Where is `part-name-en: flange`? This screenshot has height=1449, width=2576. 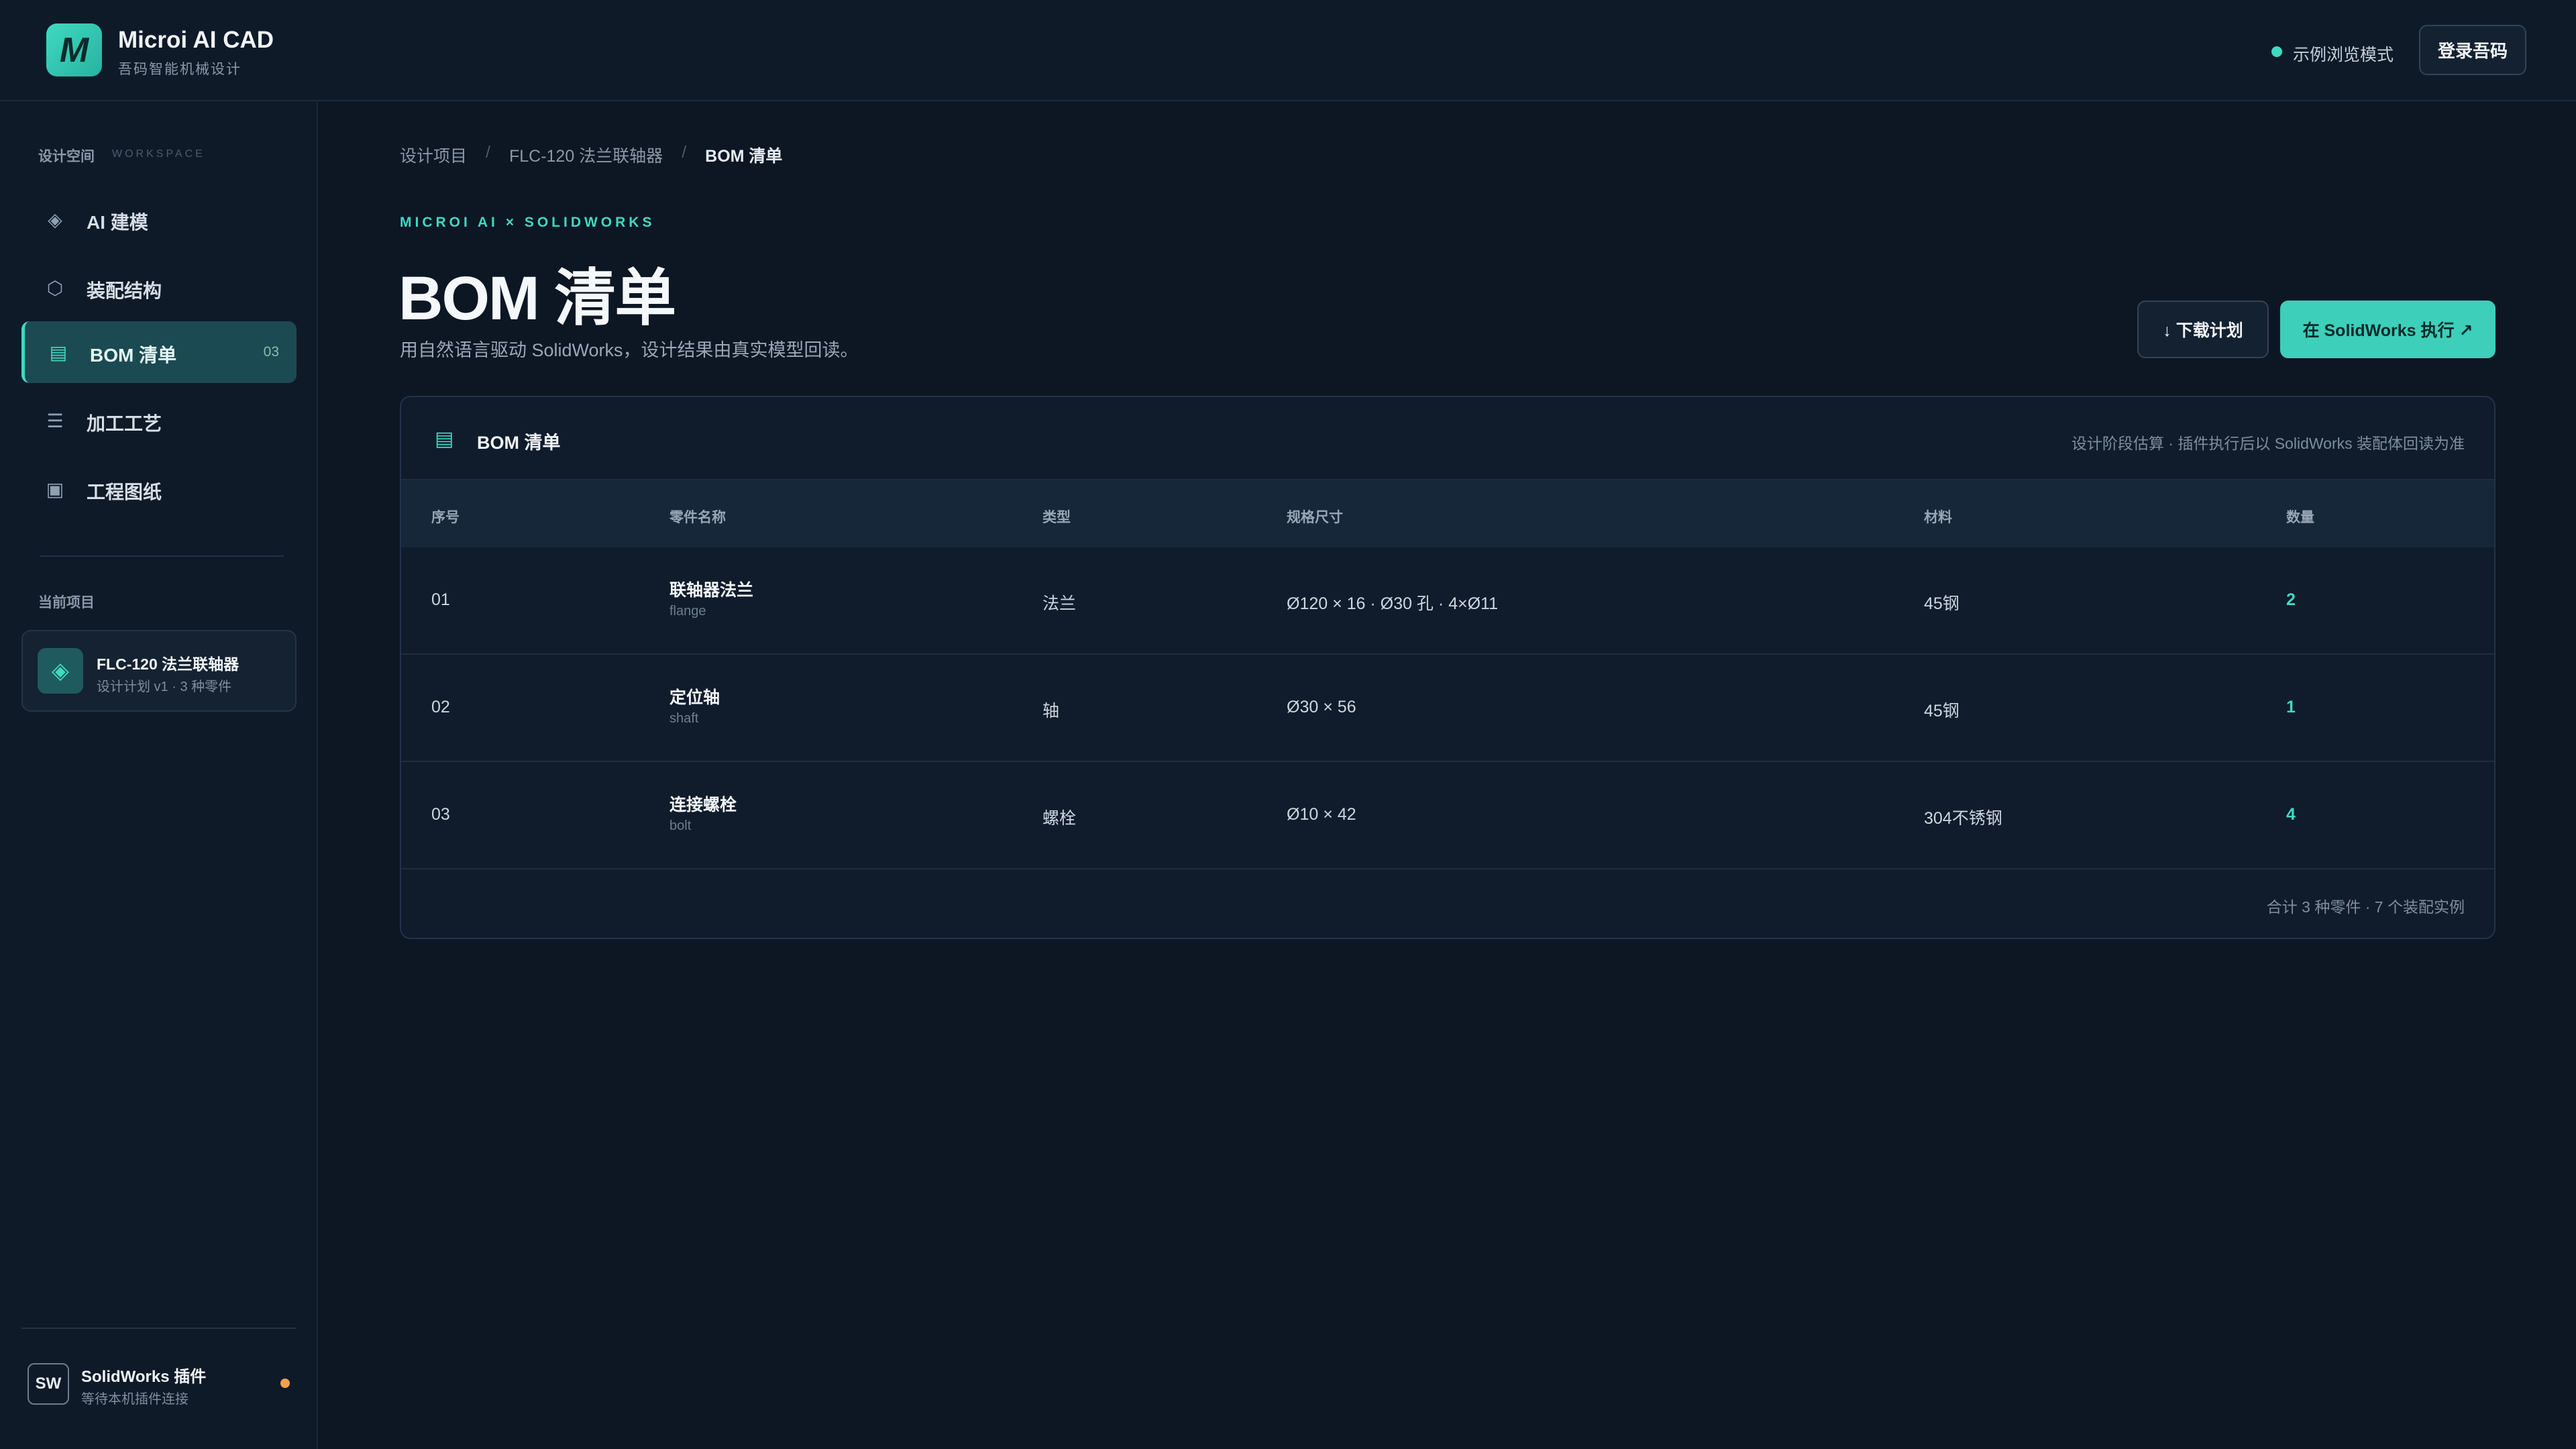
part-name-en: flange is located at coordinates (687, 611).